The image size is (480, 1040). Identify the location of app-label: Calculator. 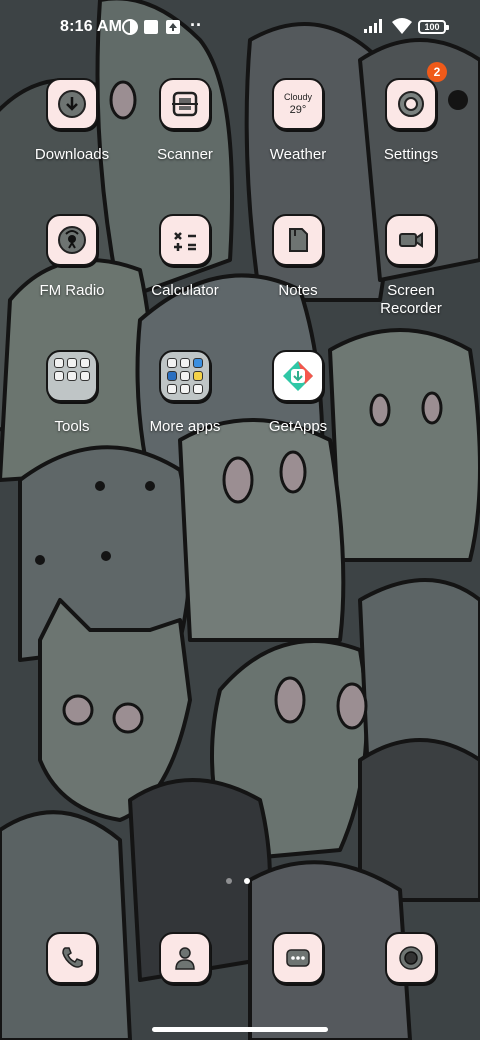
(185, 290).